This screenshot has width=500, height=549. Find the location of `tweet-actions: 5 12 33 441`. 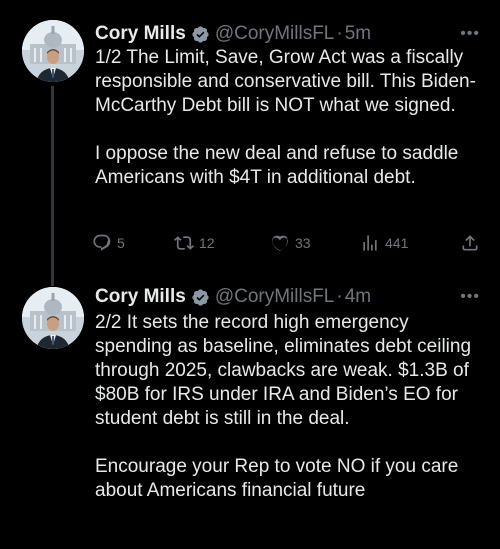

tweet-actions: 5 12 33 441 is located at coordinates (288, 245).